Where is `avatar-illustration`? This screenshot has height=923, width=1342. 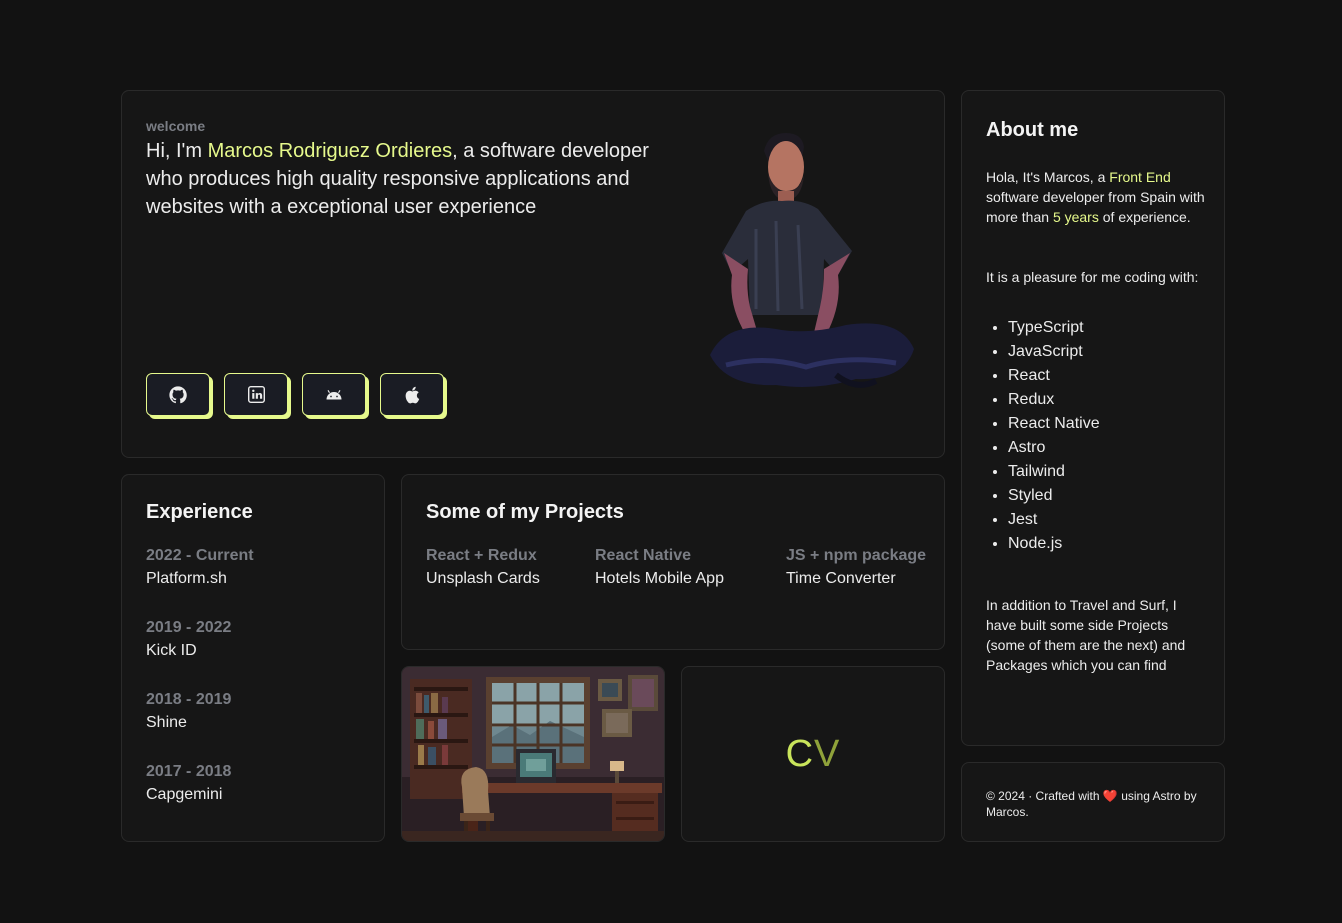
avatar-illustration is located at coordinates (812, 260).